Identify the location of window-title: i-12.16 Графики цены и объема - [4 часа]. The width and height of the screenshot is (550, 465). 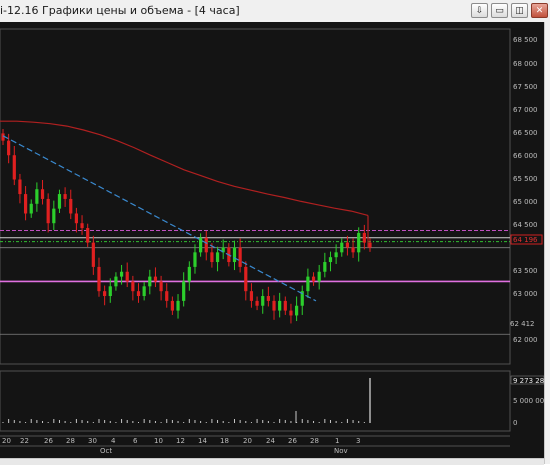
(120, 10).